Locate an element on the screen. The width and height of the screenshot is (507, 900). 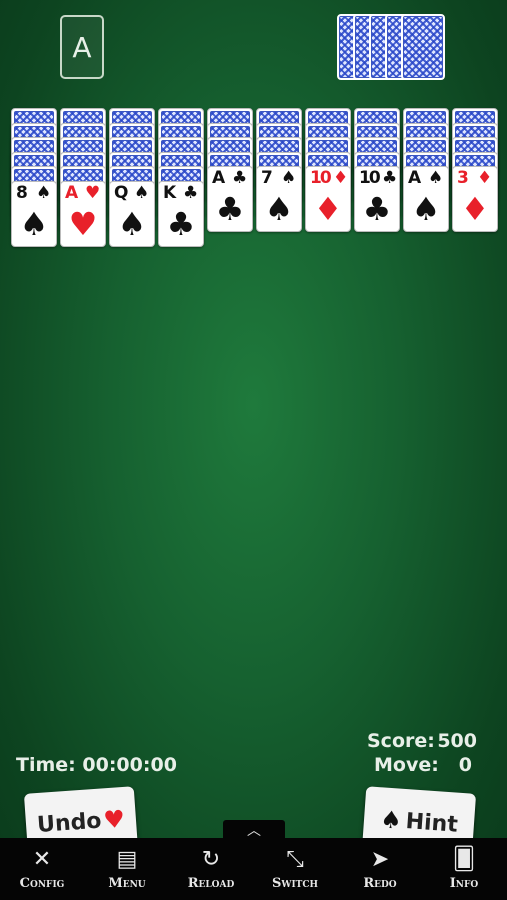
chevron-up-icon: ︿ is located at coordinates (254, 831).